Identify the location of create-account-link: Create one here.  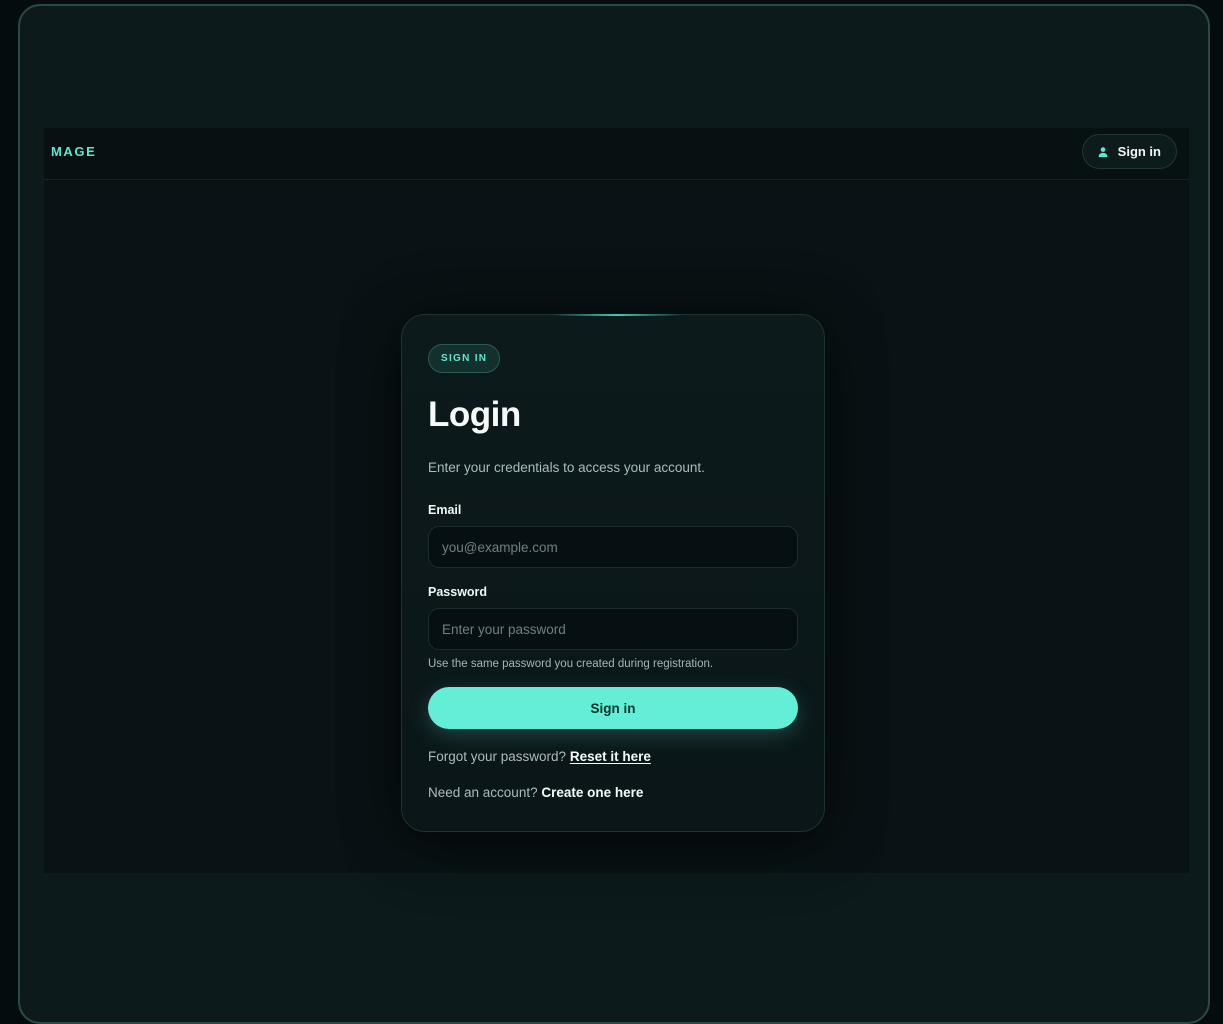
(592, 792).